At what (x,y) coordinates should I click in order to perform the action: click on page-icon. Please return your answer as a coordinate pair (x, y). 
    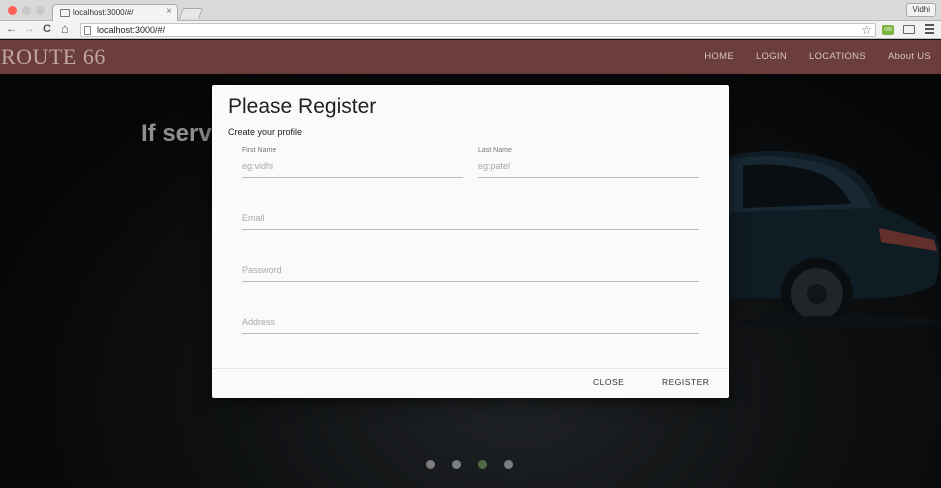
    Looking at the image, I should click on (65, 13).